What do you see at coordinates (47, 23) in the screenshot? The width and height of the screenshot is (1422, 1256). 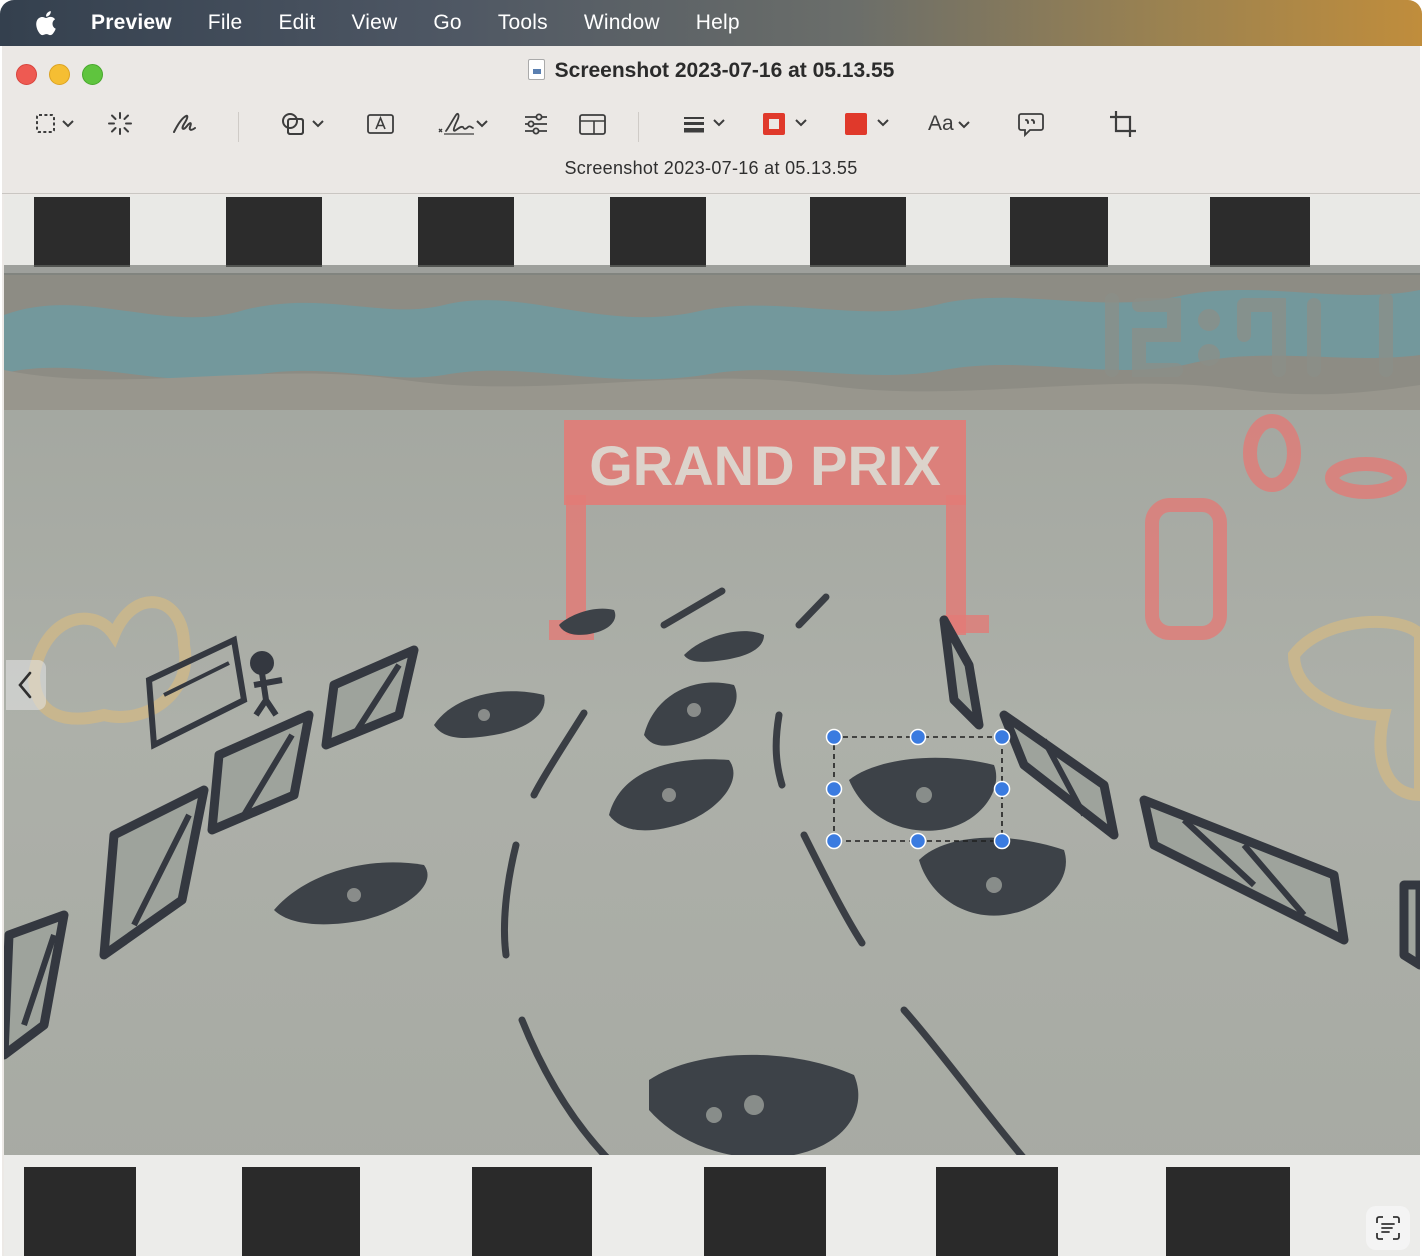 I see `apple-logo-icon` at bounding box center [47, 23].